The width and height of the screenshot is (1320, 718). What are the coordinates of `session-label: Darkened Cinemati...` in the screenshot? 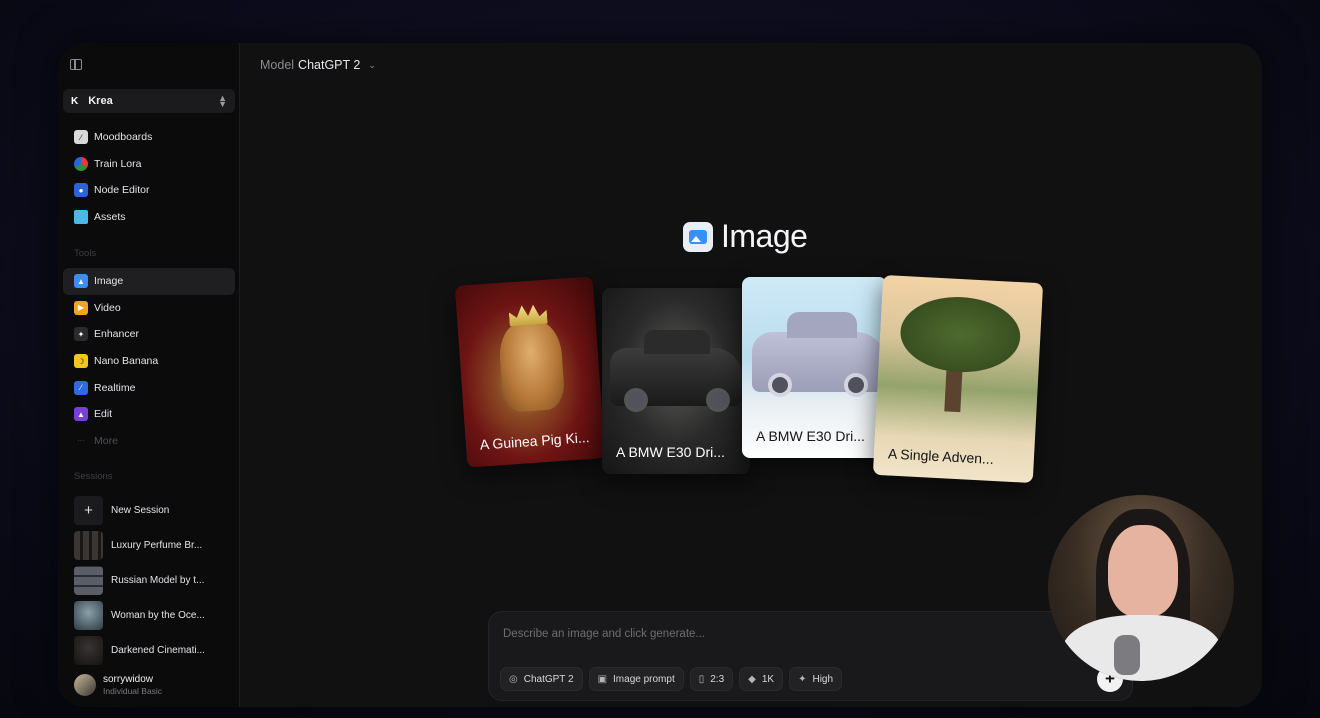 It's located at (158, 650).